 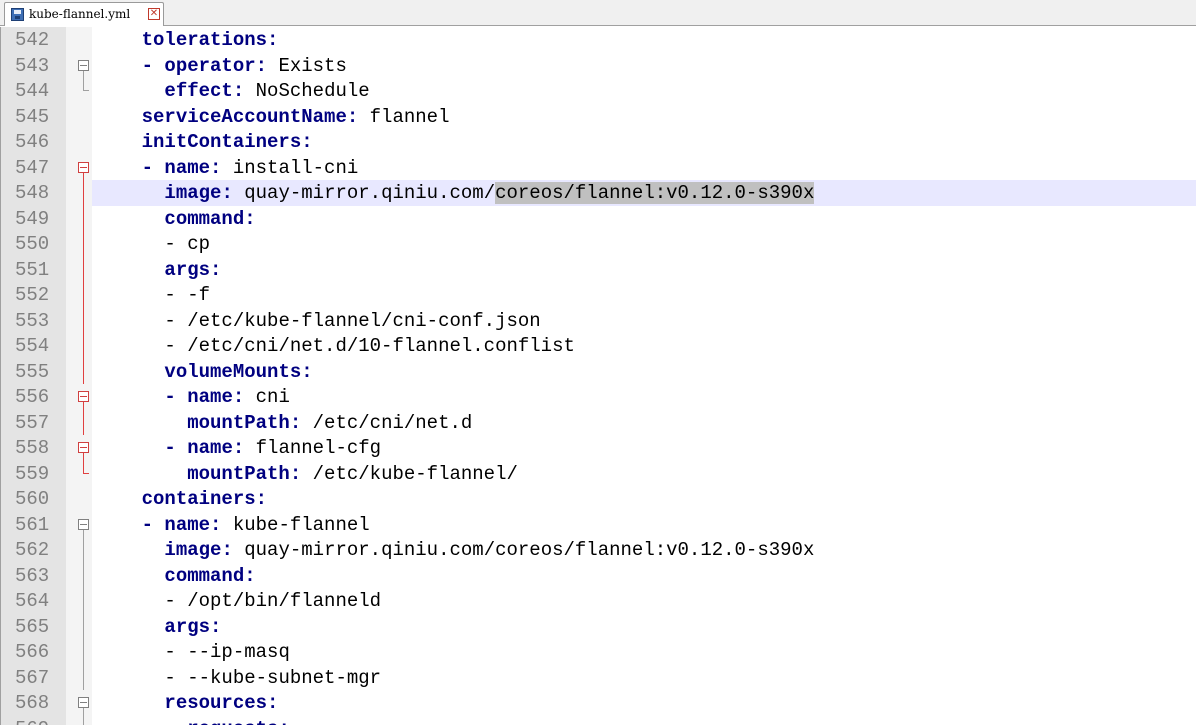 What do you see at coordinates (598, 626) in the screenshot?
I see `code-line: 565 args:` at bounding box center [598, 626].